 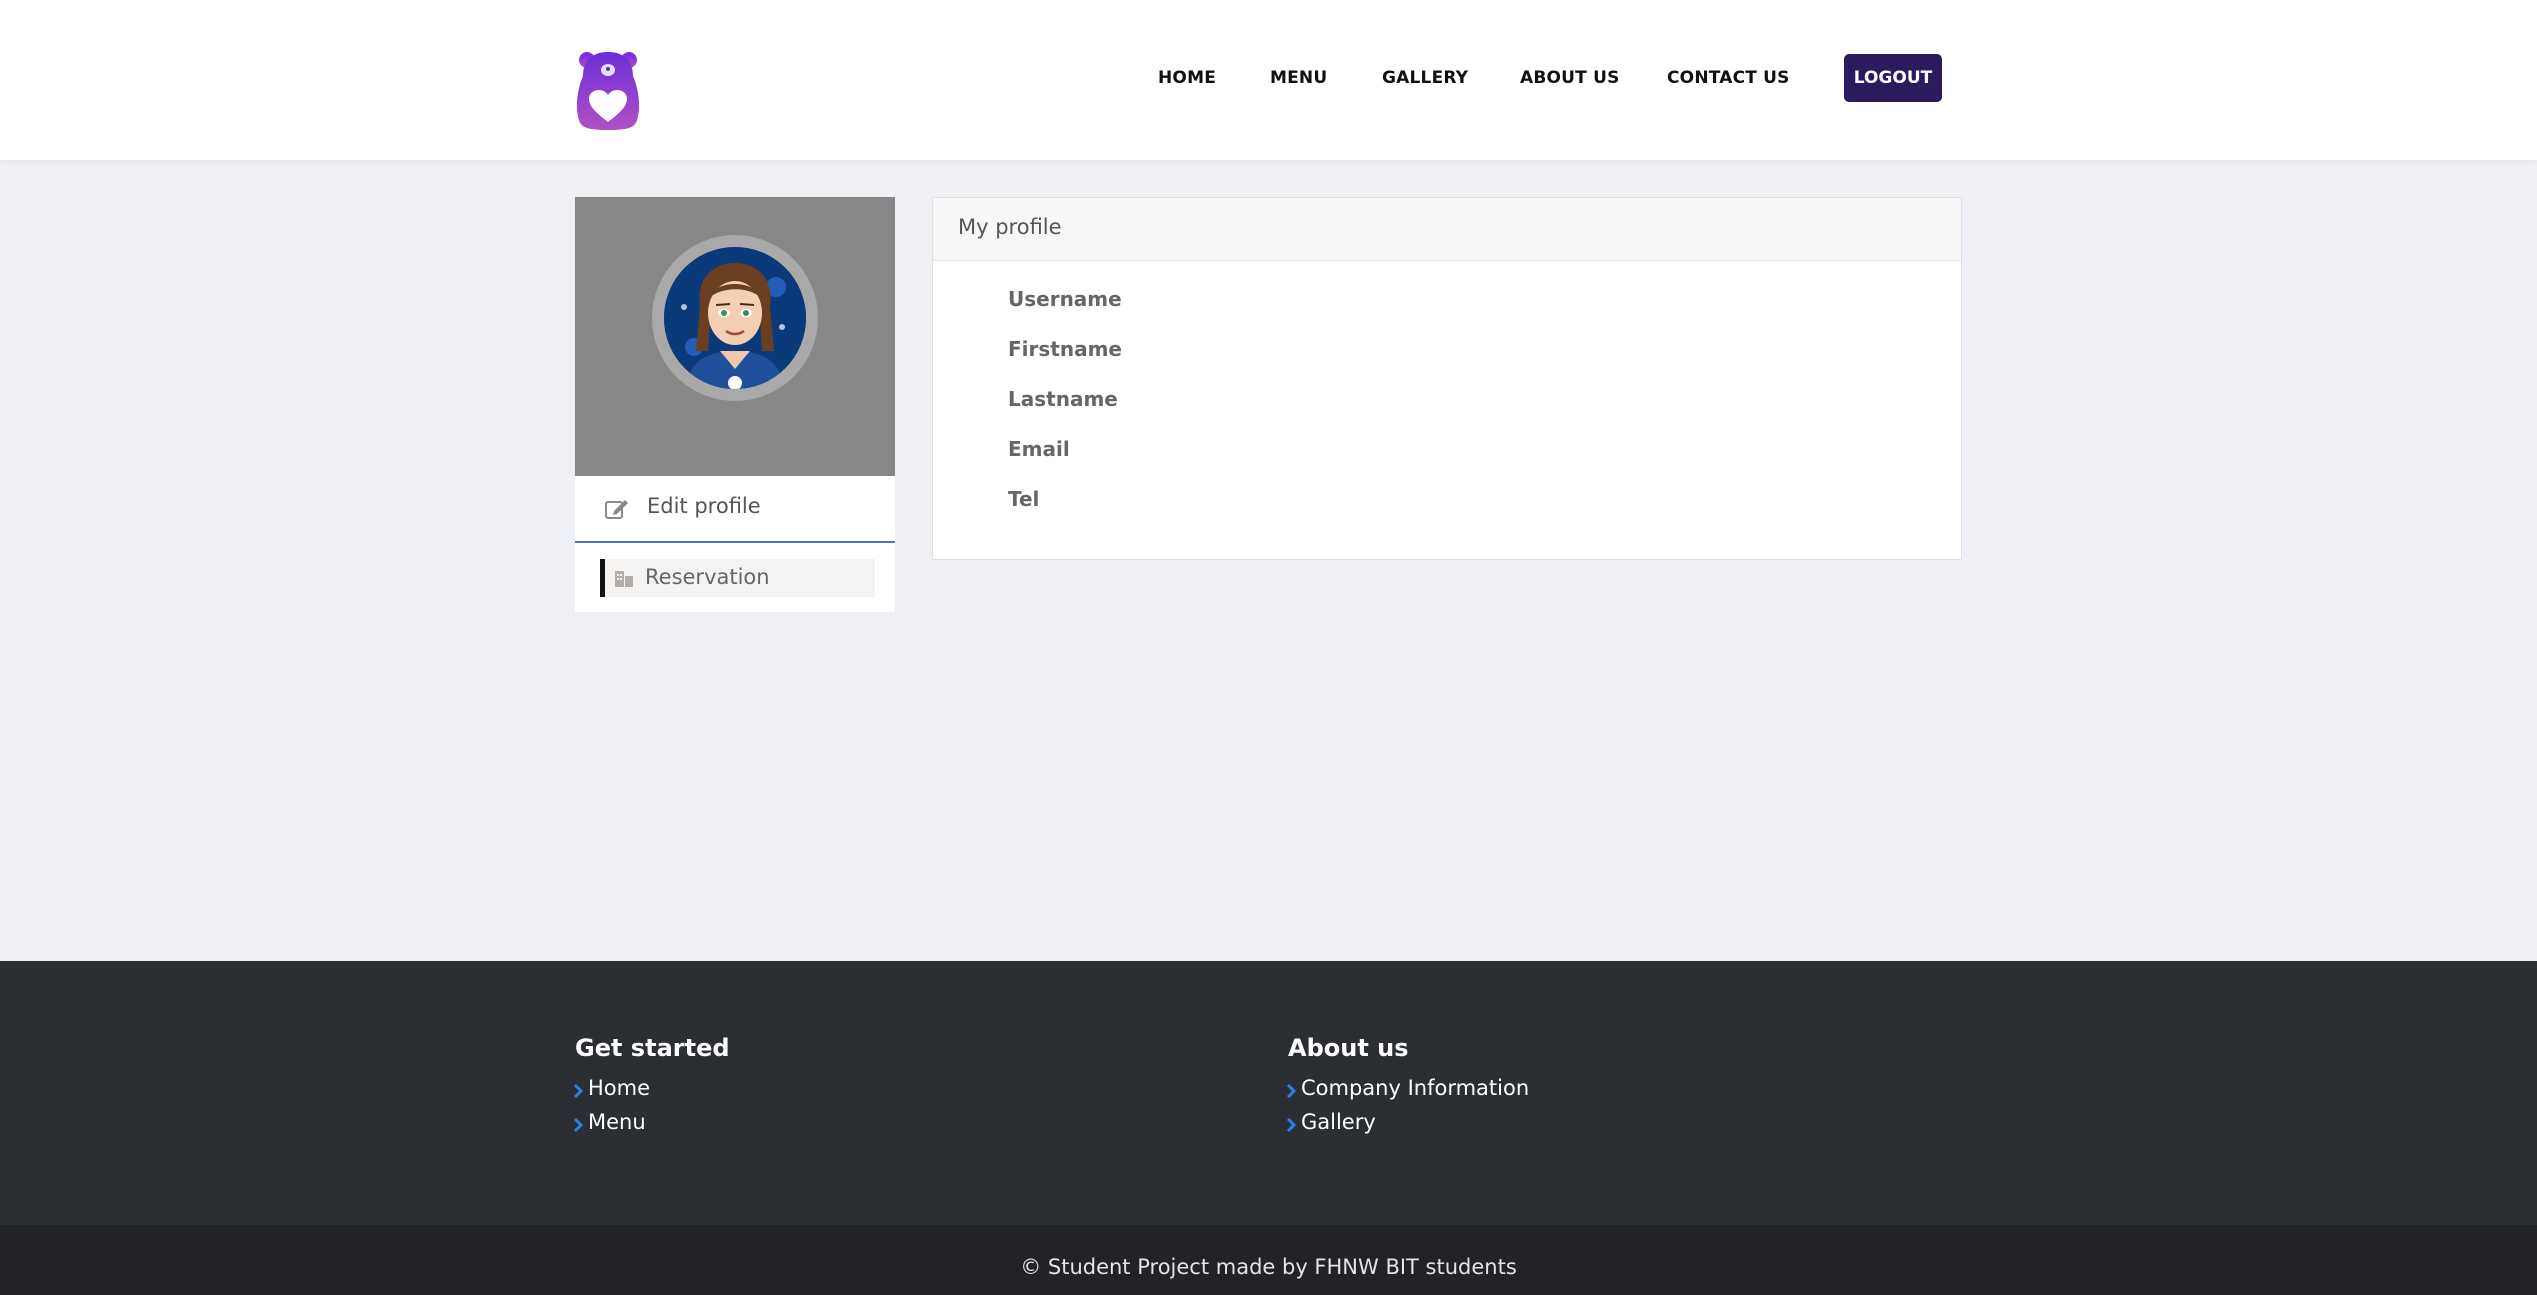 I want to click on logout-button: LOGOUT, so click(x=1893, y=78).